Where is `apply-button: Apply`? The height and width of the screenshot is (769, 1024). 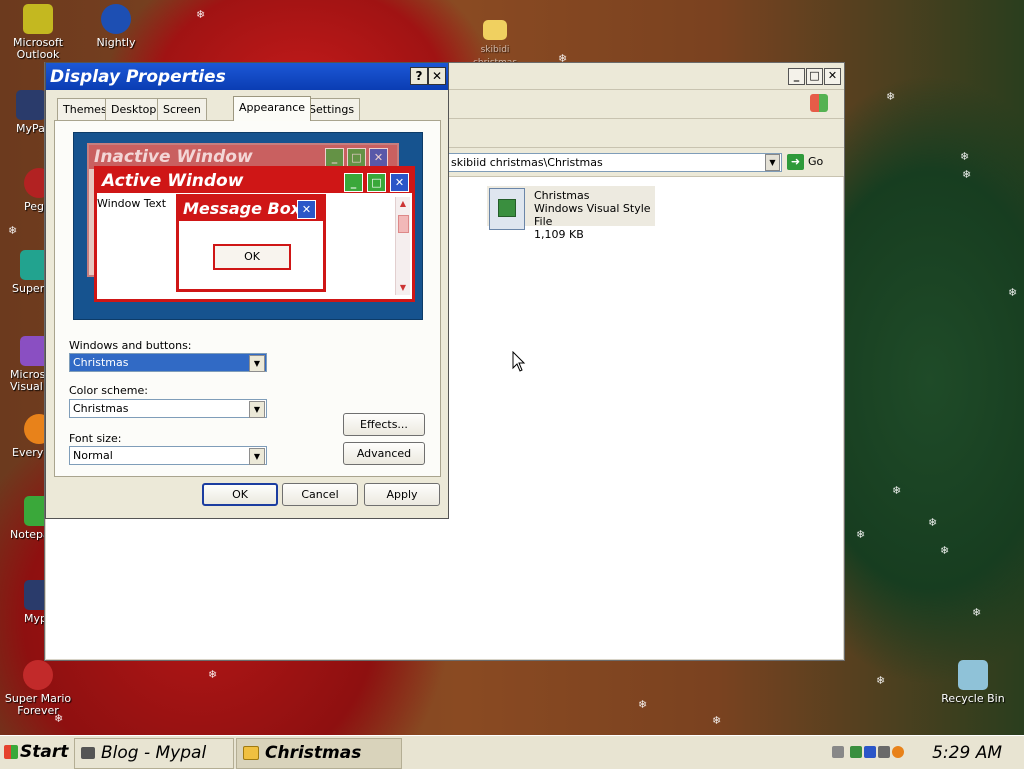 apply-button: Apply is located at coordinates (402, 494).